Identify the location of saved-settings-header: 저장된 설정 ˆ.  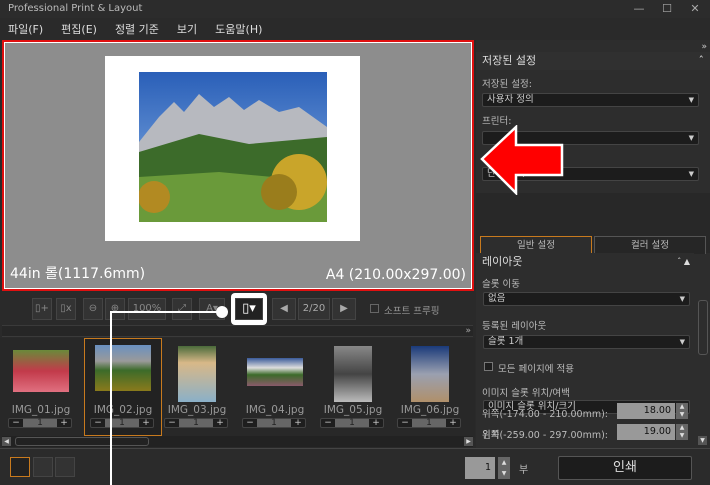
(593, 61).